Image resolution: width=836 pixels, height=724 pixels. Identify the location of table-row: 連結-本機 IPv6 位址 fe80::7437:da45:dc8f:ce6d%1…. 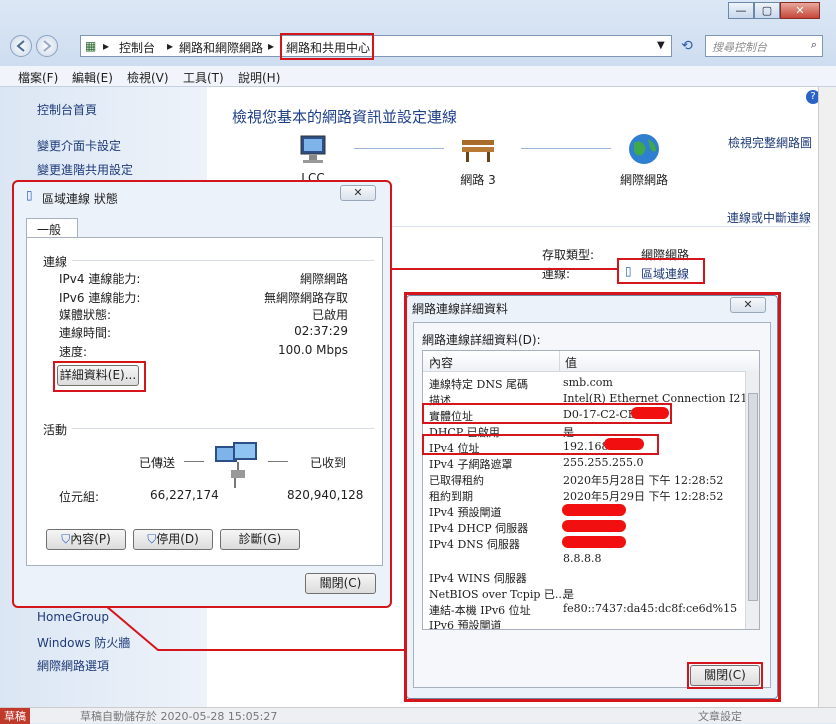
(583, 609).